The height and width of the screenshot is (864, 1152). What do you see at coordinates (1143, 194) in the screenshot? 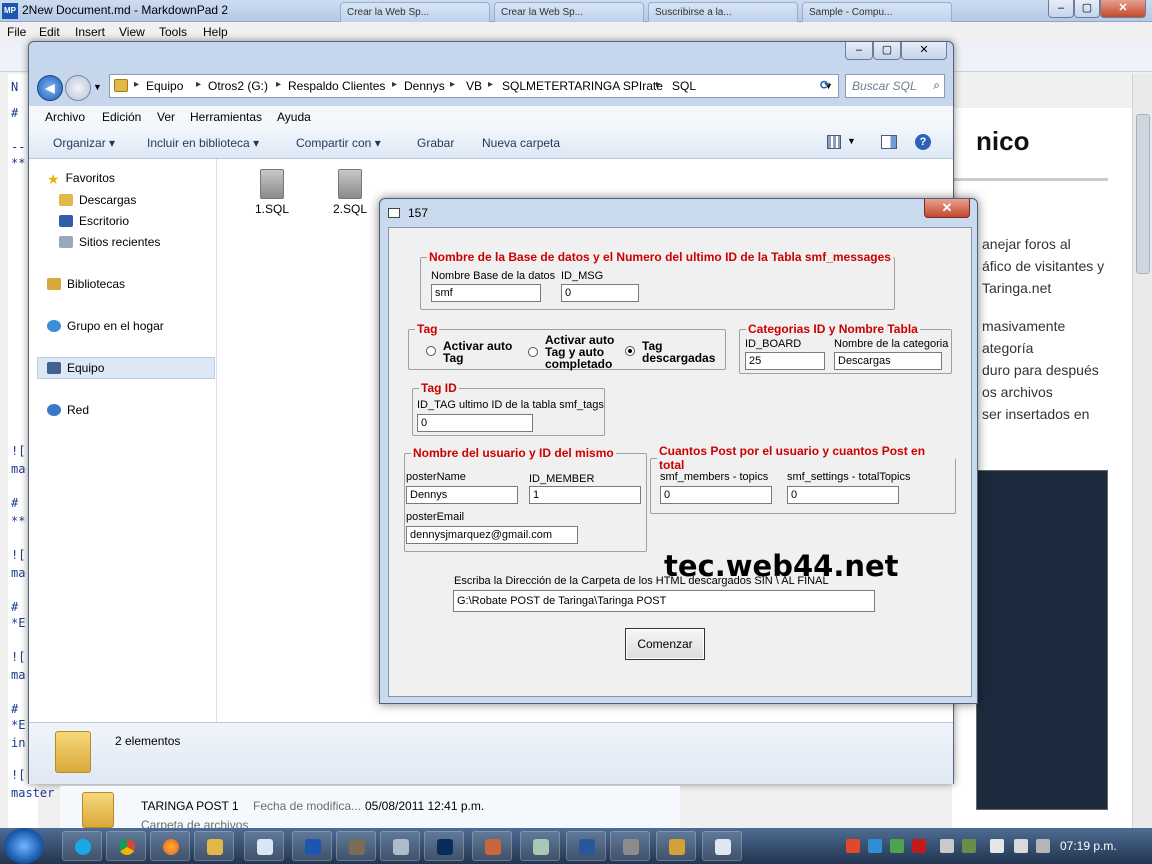
I see `md-scrollbar-thumb` at bounding box center [1143, 194].